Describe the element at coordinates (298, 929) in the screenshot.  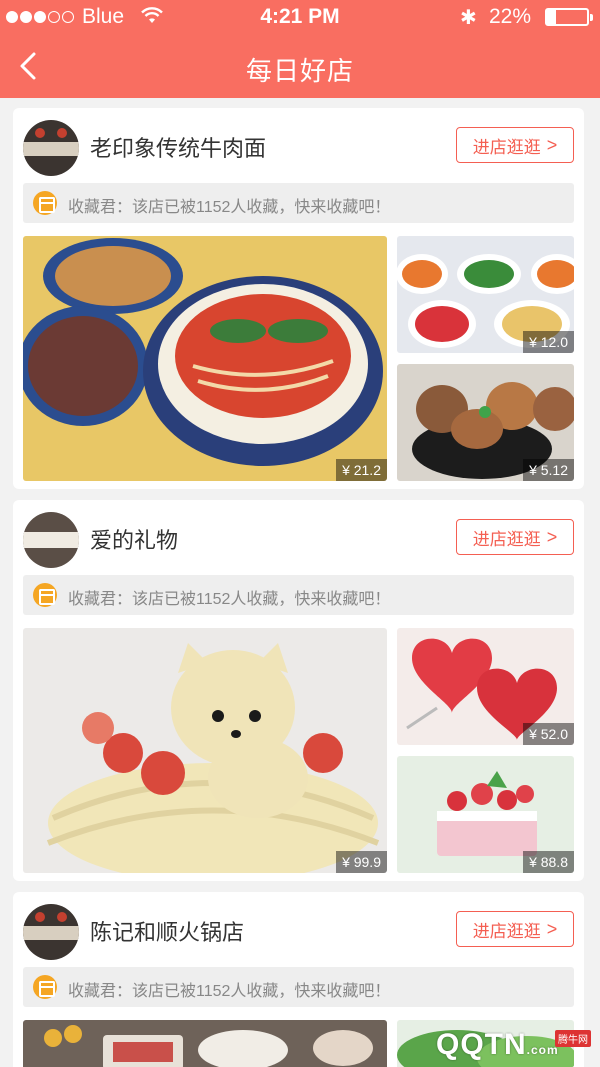
I see `store-header: 陈记和顺火锅店 进店逛逛 >` at that location.